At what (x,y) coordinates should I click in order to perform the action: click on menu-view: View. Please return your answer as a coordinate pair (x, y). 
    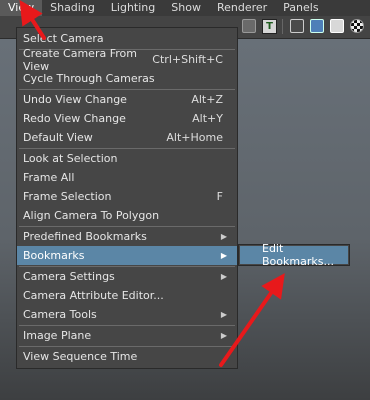
    Looking at the image, I should click on (21, 8).